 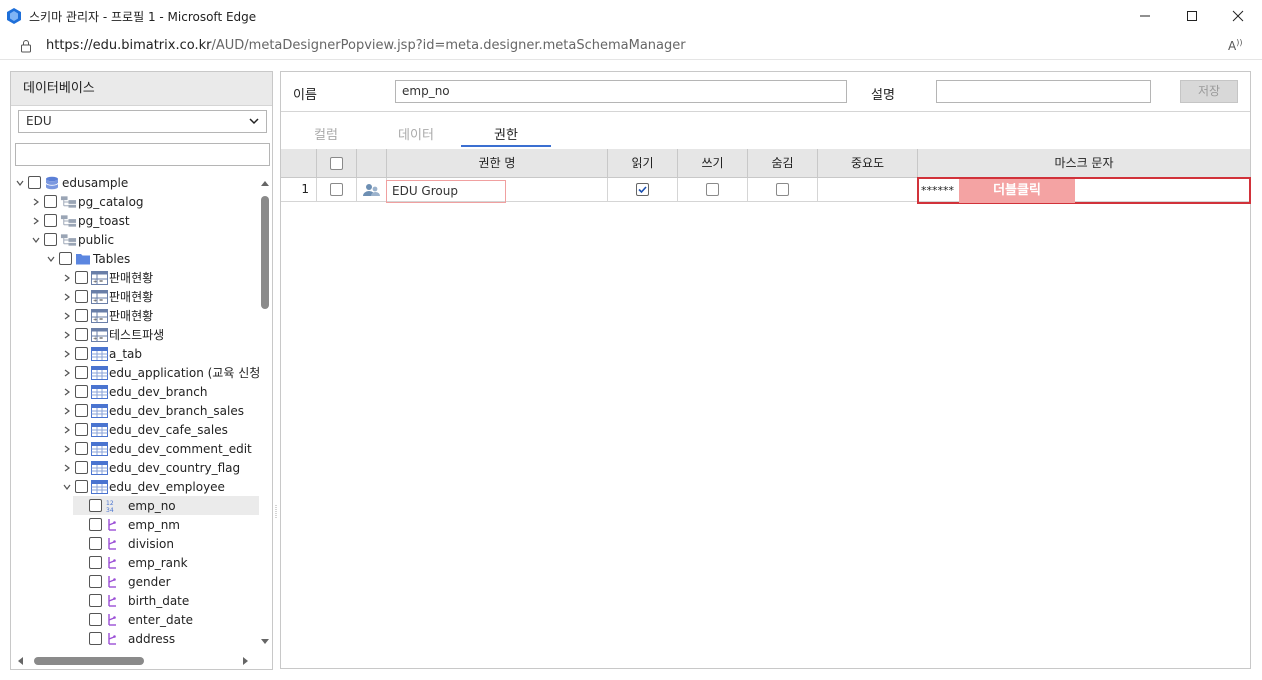 What do you see at coordinates (1084, 163) in the screenshot?
I see `mask-char-header: 마스크 문자` at bounding box center [1084, 163].